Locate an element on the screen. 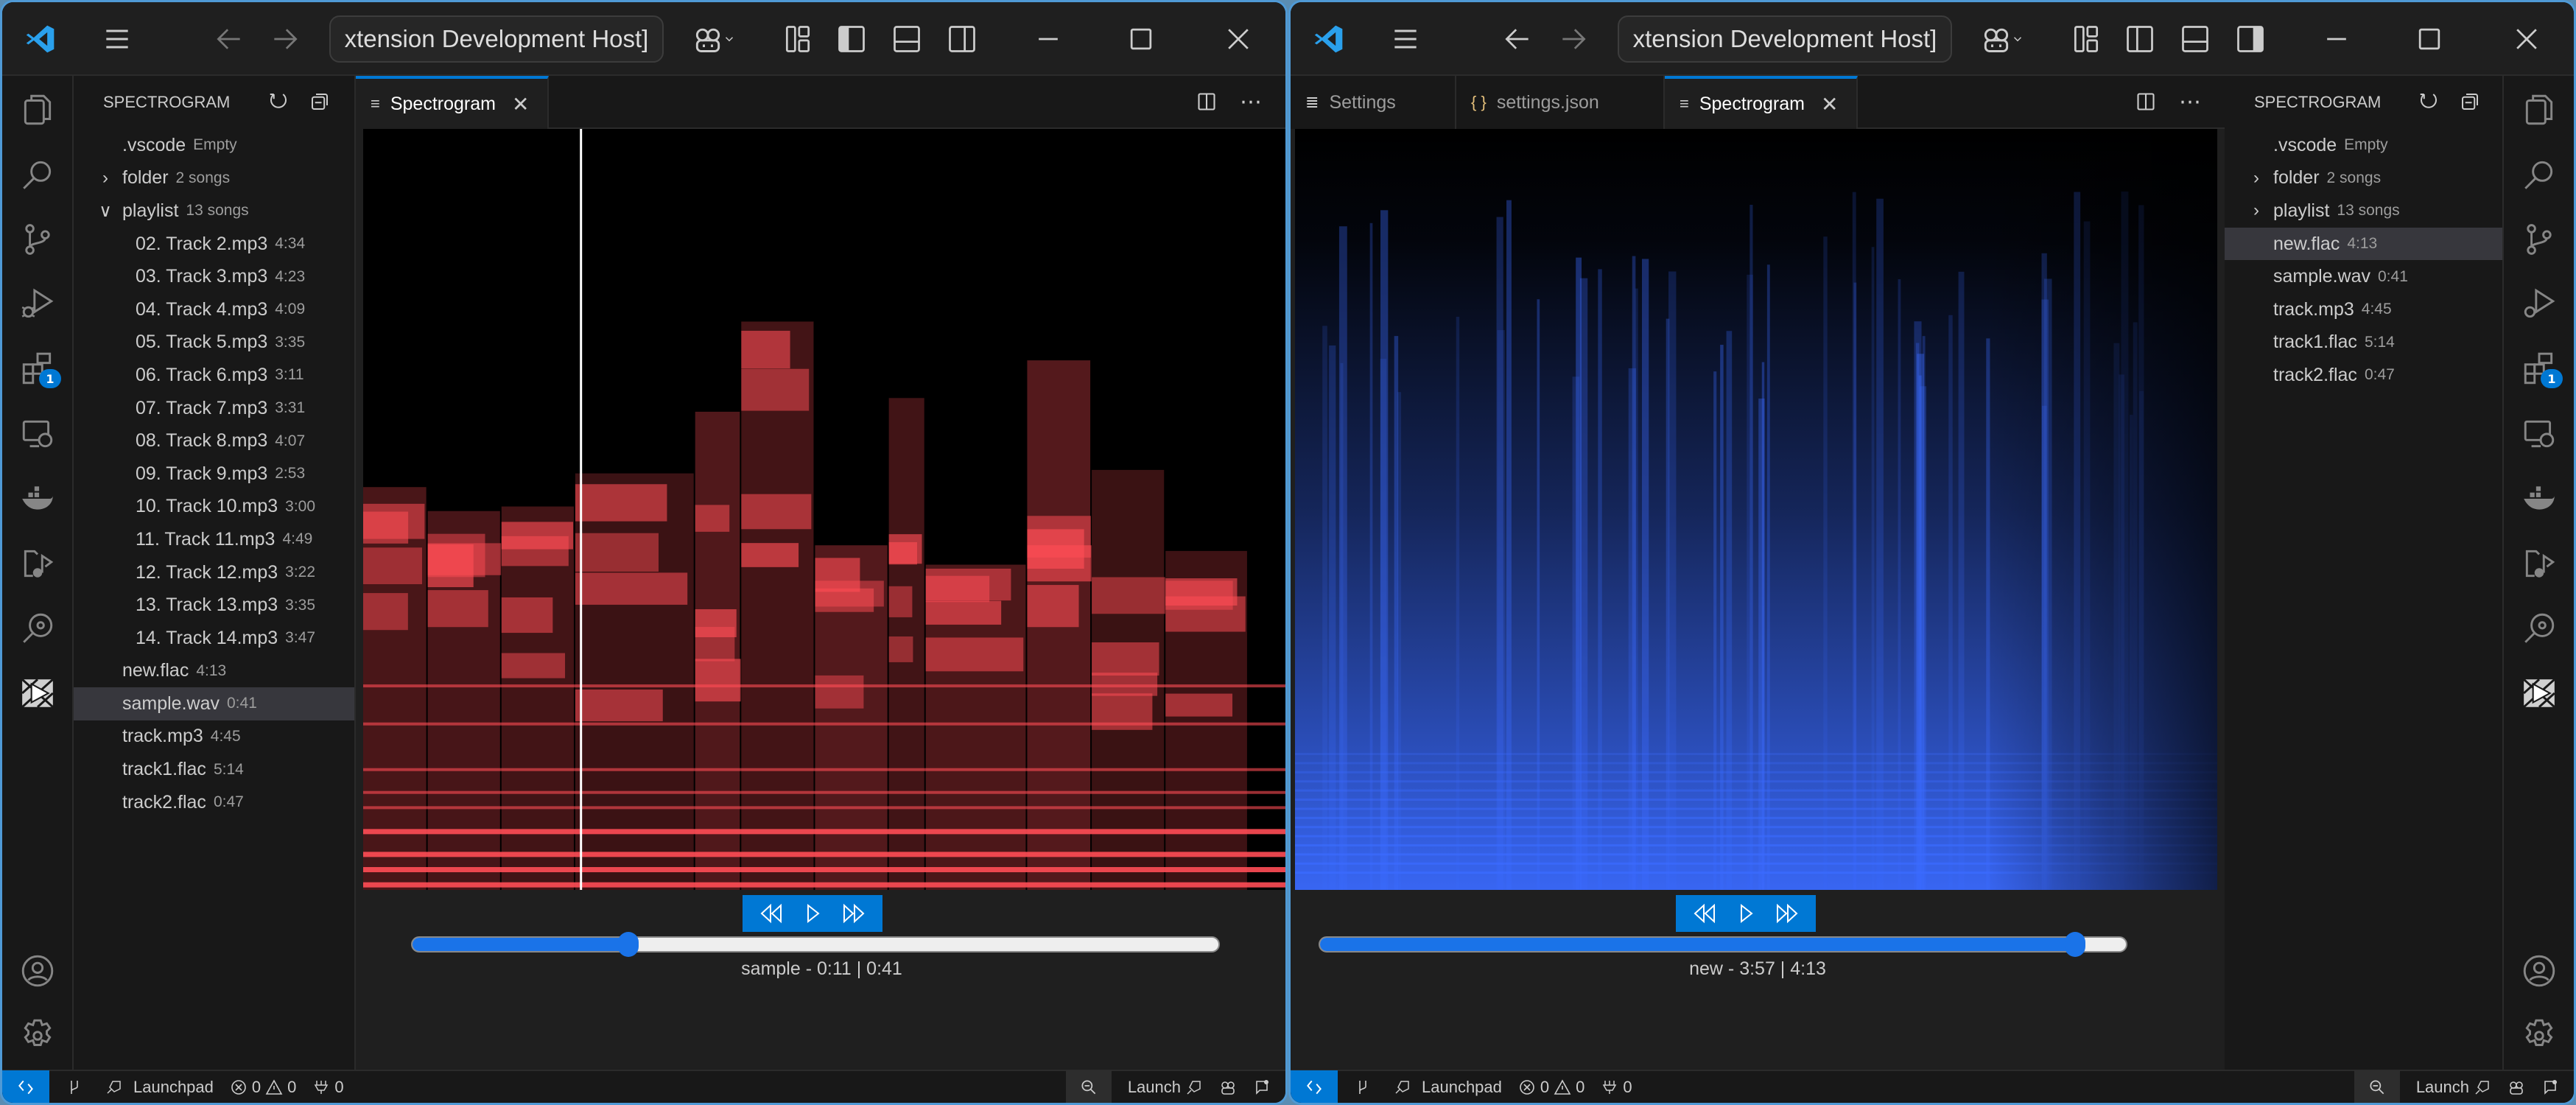  tree-item: › folder 2 songs is located at coordinates (214, 179).